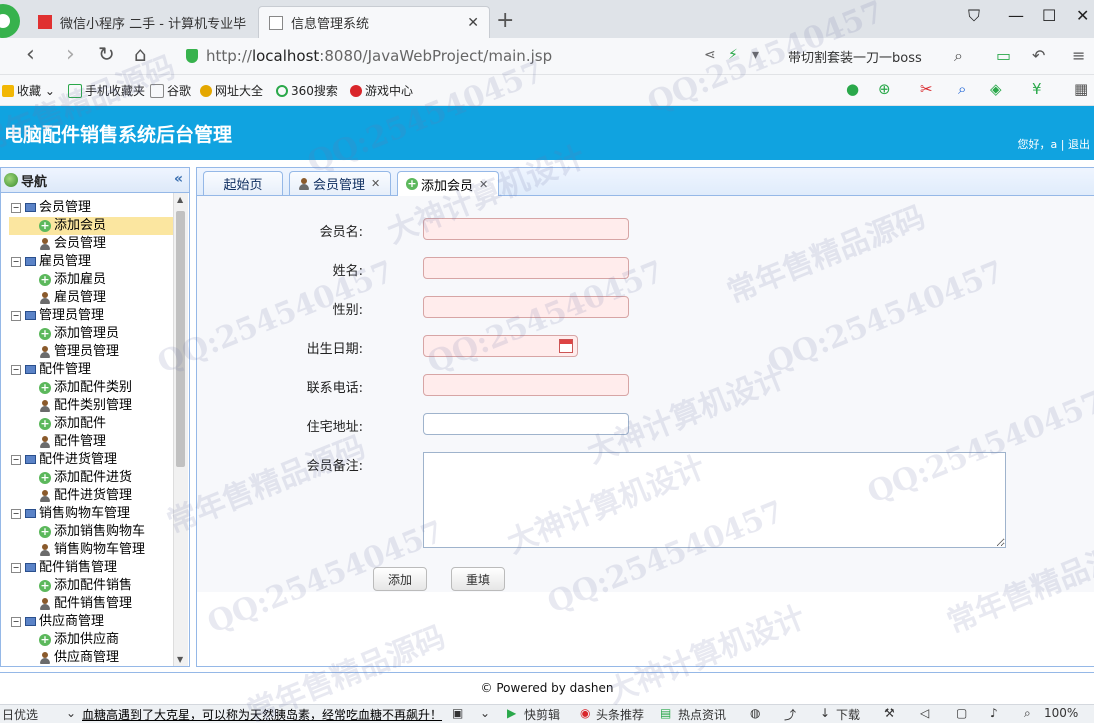  What do you see at coordinates (790, 714) in the screenshot?
I see `accelerate-icon: ⤴` at bounding box center [790, 714].